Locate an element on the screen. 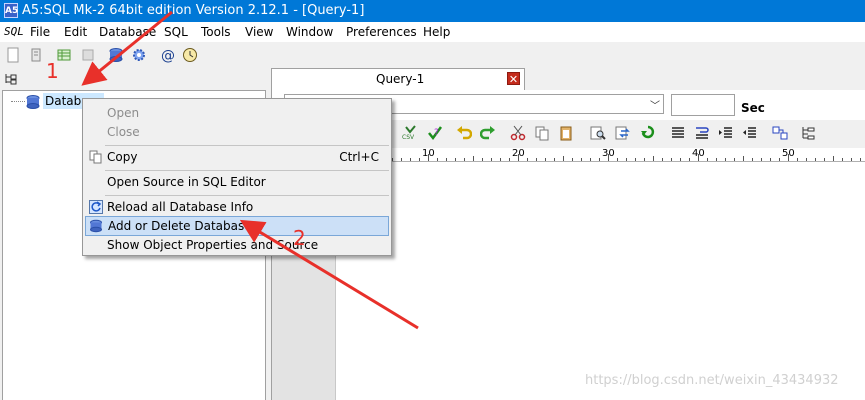 The height and width of the screenshot is (400, 865). disabled-tool-icon is located at coordinates (88, 55).